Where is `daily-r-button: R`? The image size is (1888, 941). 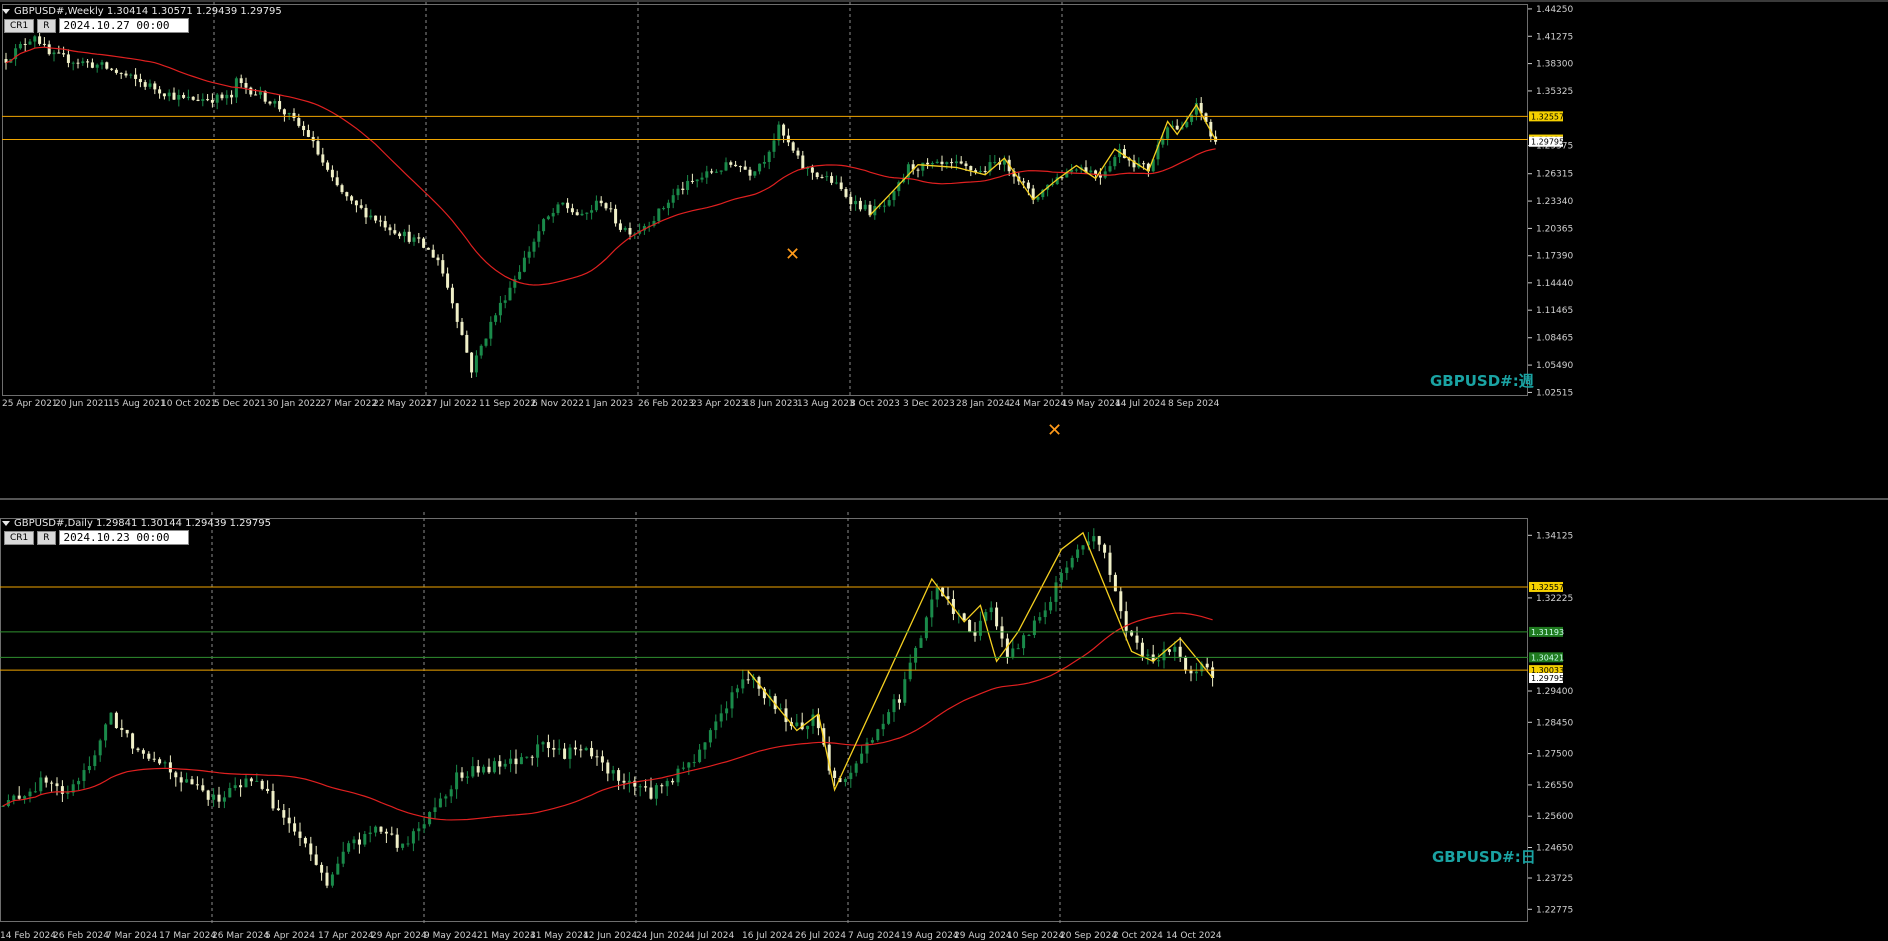 daily-r-button: R is located at coordinates (46, 537).